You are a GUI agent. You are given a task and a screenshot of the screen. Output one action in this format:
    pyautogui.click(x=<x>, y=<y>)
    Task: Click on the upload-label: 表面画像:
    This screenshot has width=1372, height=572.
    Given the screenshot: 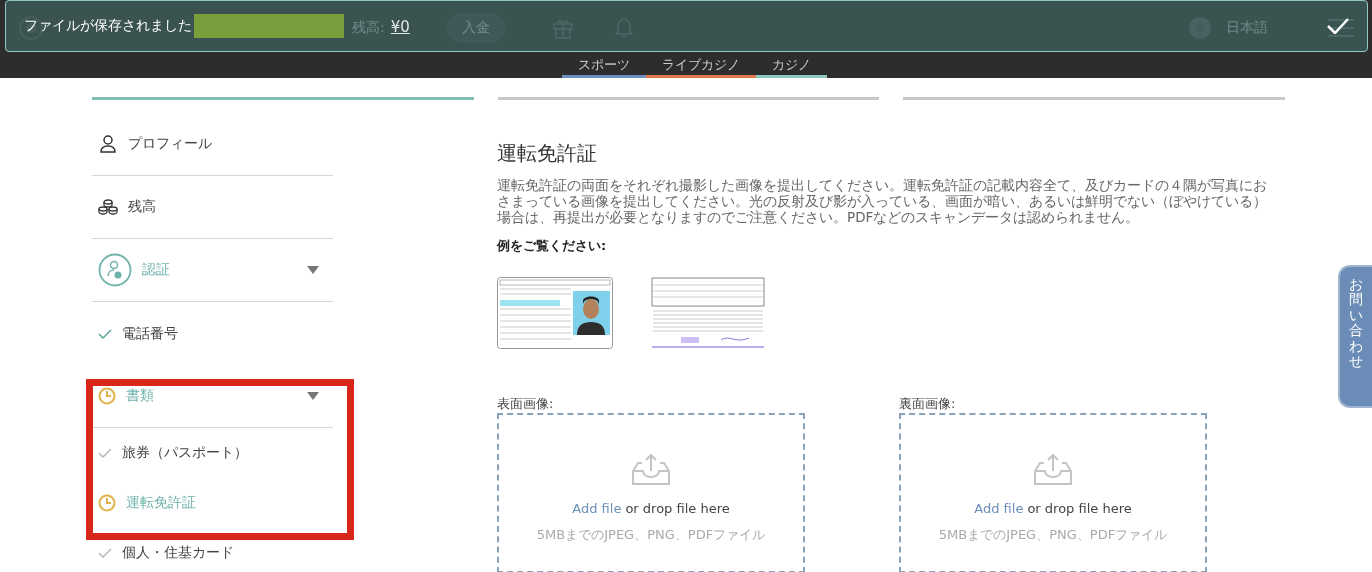 What is the action you would take?
    pyautogui.click(x=526, y=404)
    